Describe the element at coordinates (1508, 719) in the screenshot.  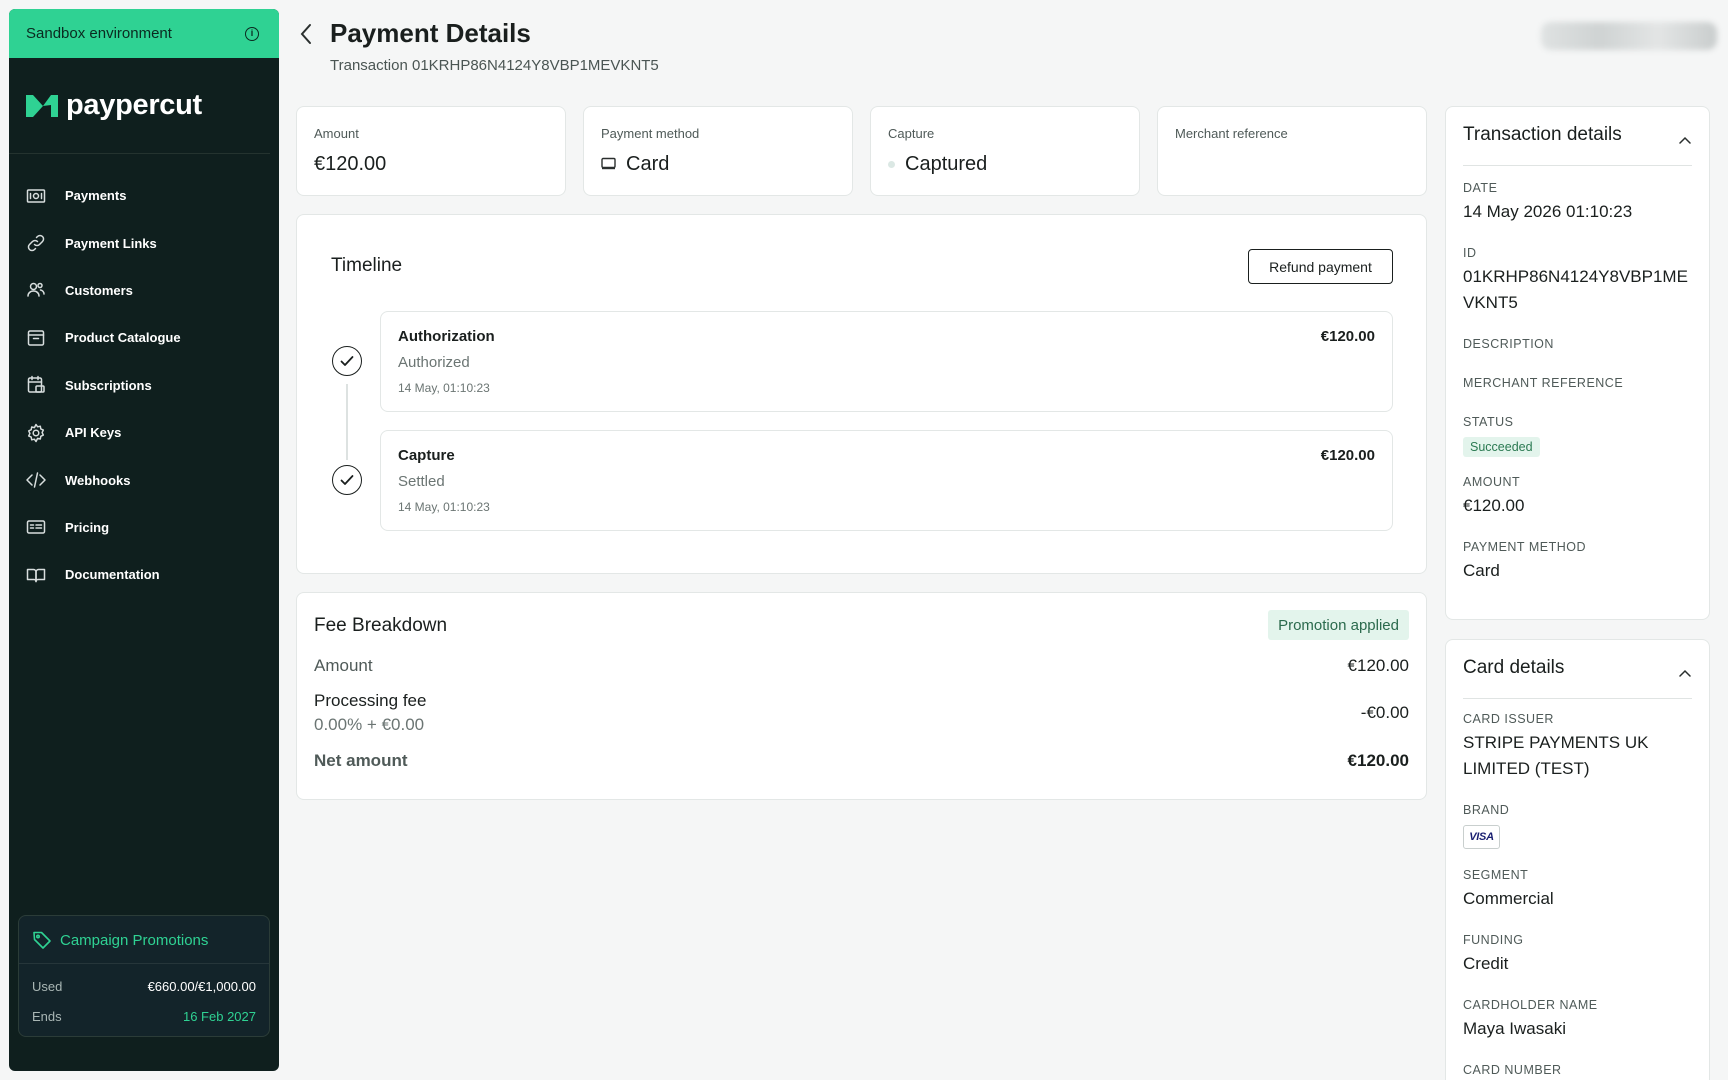
I see `card-issuer-label: CARD ISSUER` at that location.